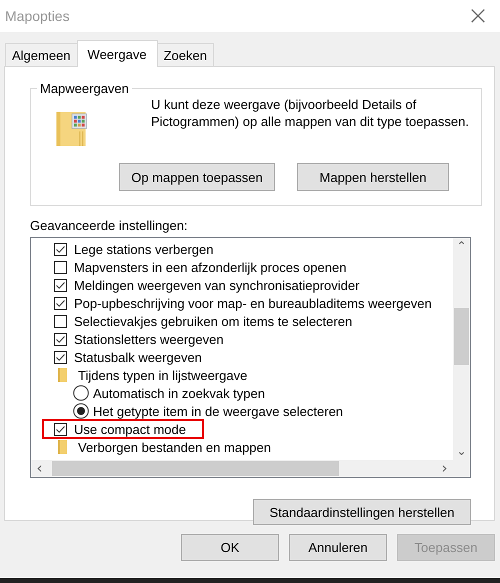  Describe the element at coordinates (197, 177) in the screenshot. I see `folder-view-button: Op mappen toepassen` at that location.